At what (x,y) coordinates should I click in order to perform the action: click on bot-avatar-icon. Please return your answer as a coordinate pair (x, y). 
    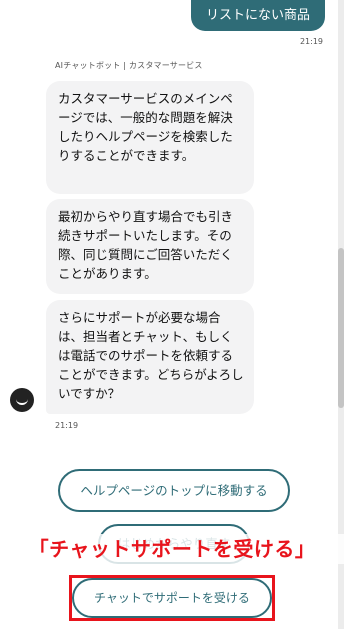
    Looking at the image, I should click on (22, 400).